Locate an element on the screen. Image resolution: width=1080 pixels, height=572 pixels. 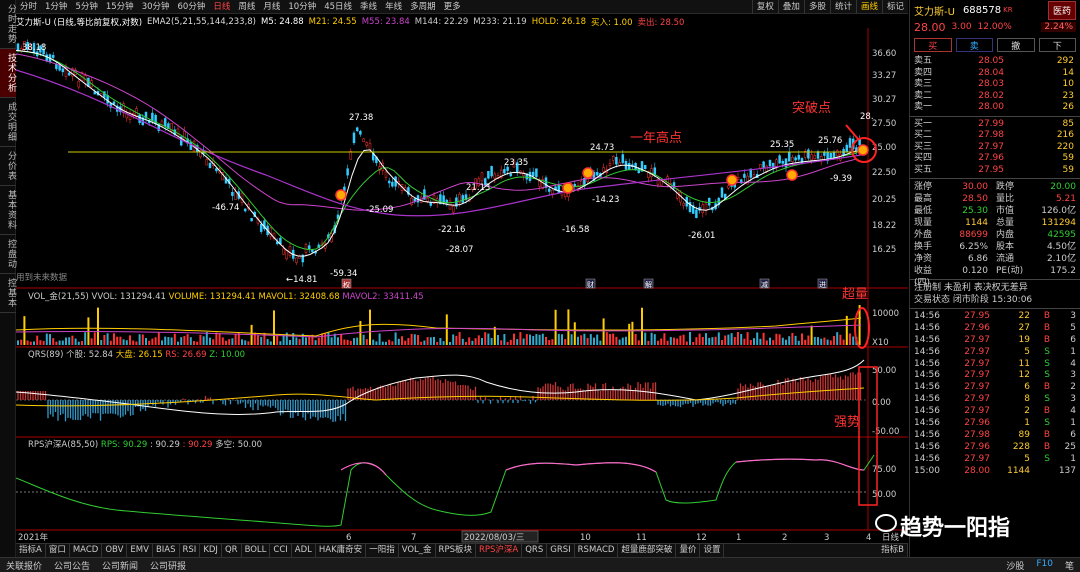
ind-tab-2: MACD is located at coordinates (86, 550).